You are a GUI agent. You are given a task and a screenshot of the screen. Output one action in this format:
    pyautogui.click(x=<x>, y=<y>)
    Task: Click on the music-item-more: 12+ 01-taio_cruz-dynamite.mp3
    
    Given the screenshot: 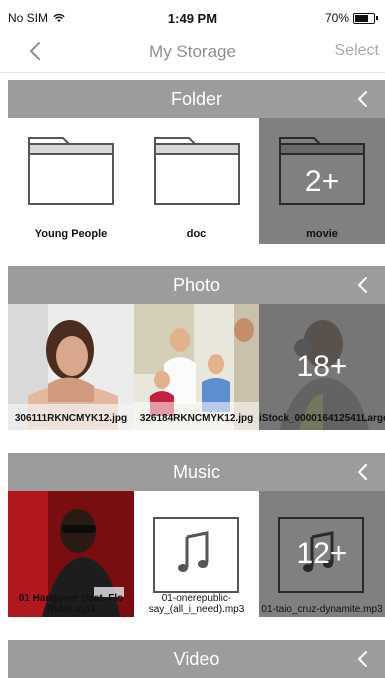 What is the action you would take?
    pyautogui.click(x=322, y=554)
    